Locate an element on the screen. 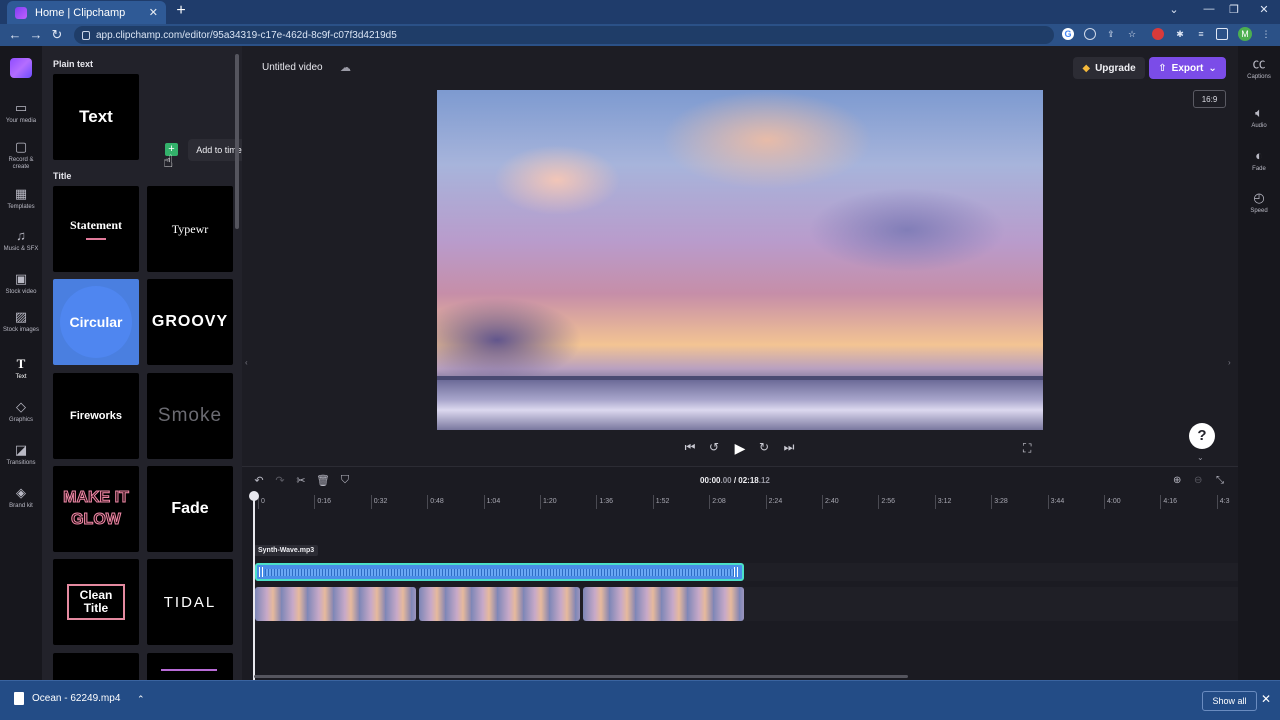 The width and height of the screenshot is (1280, 720). export-button: ⇧ Export ⌄ is located at coordinates (1187, 68).